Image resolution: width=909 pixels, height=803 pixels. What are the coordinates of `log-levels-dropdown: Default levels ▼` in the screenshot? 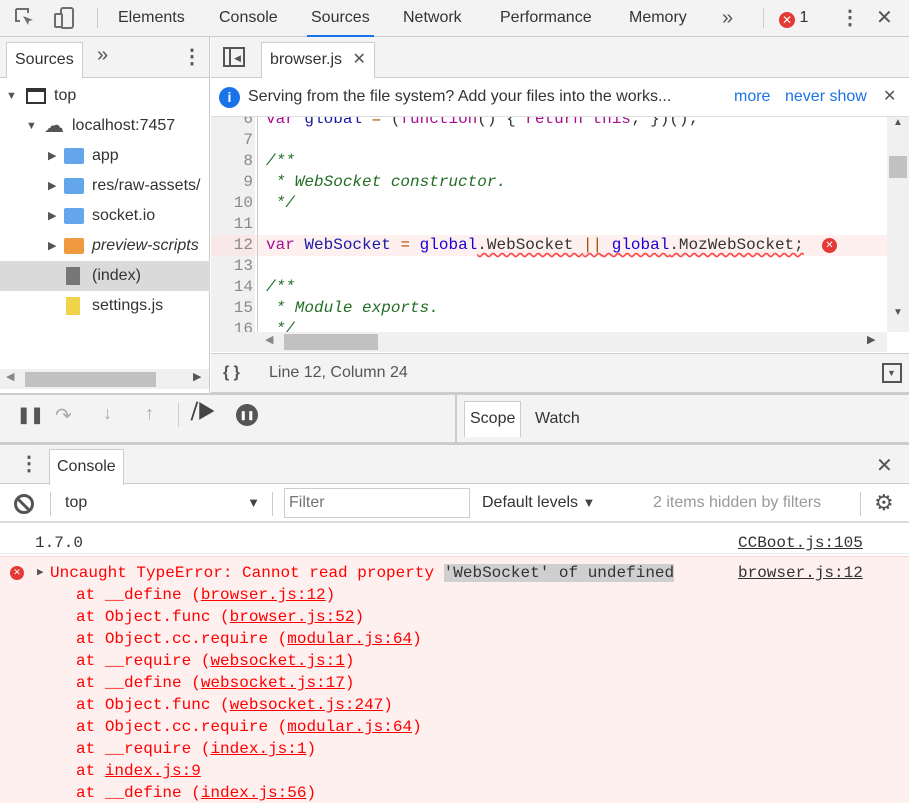 It's located at (538, 503).